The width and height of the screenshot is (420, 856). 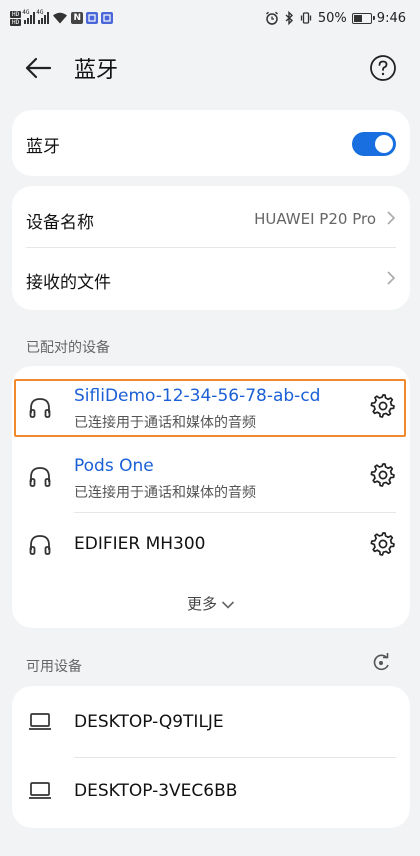 I want to click on paired-device-row: EDIFIER MH300, so click(x=211, y=545).